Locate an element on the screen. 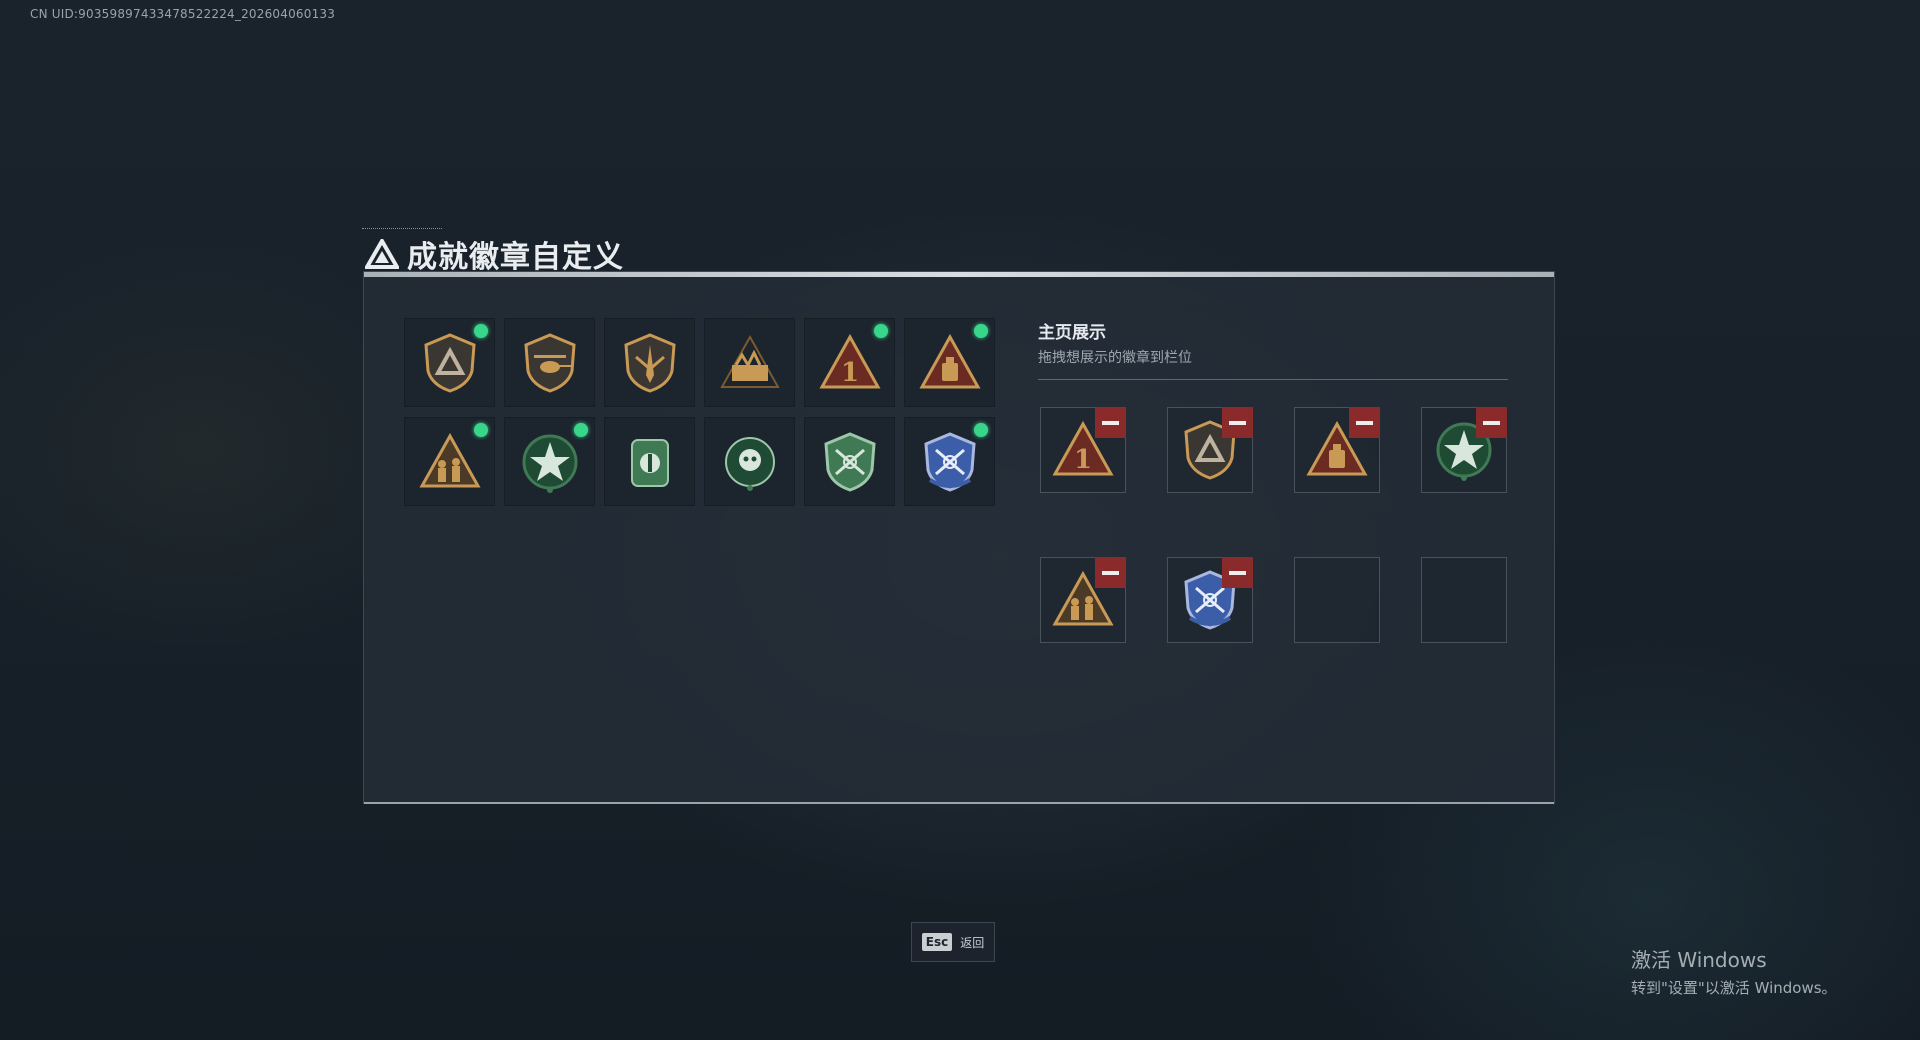 The width and height of the screenshot is (1920, 1040). windows-activation-notice: 激活 Windows 转到"设置"以激活 Windows。 is located at coordinates (1734, 971).